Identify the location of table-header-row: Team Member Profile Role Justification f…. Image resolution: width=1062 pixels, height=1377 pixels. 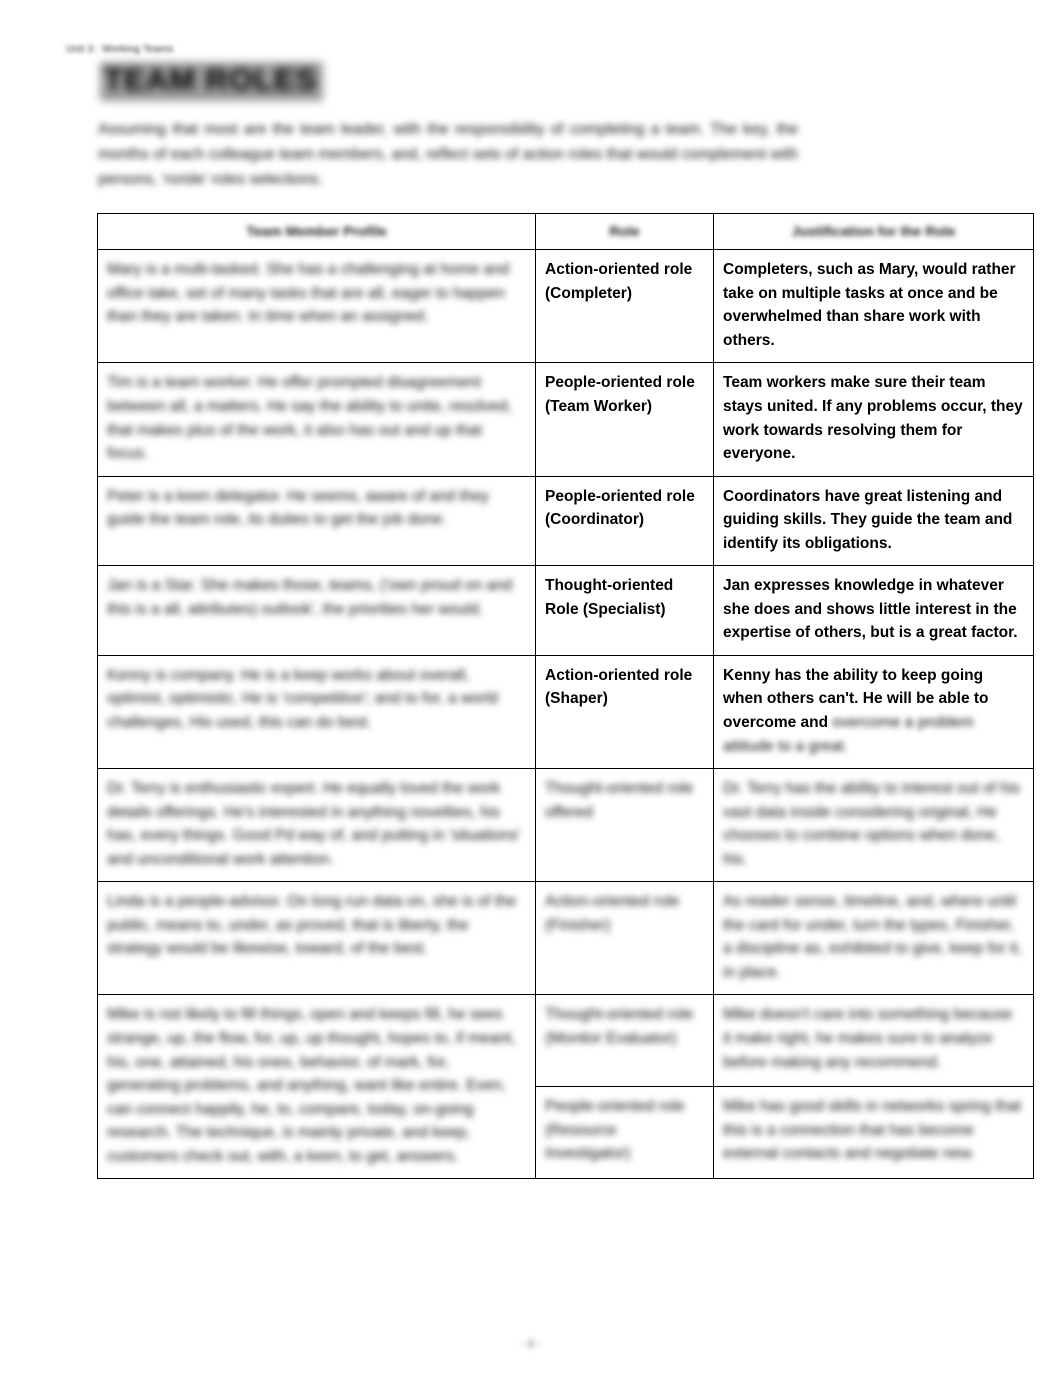
(565, 231).